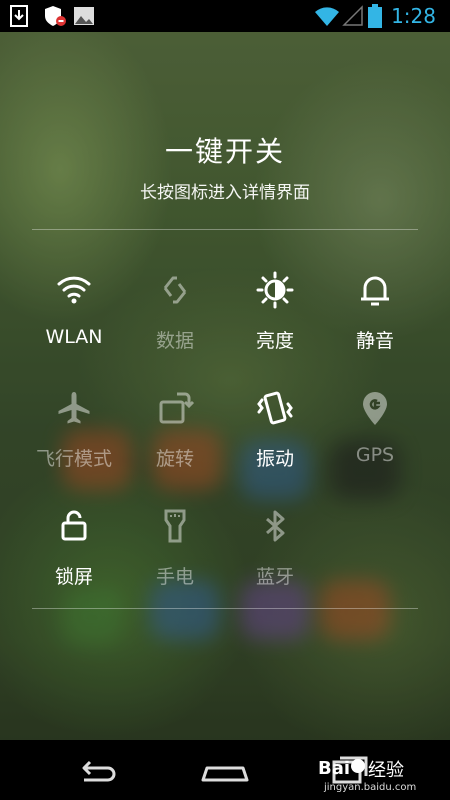  What do you see at coordinates (175, 438) in the screenshot?
I see `toggle-rotate: 旋转` at bounding box center [175, 438].